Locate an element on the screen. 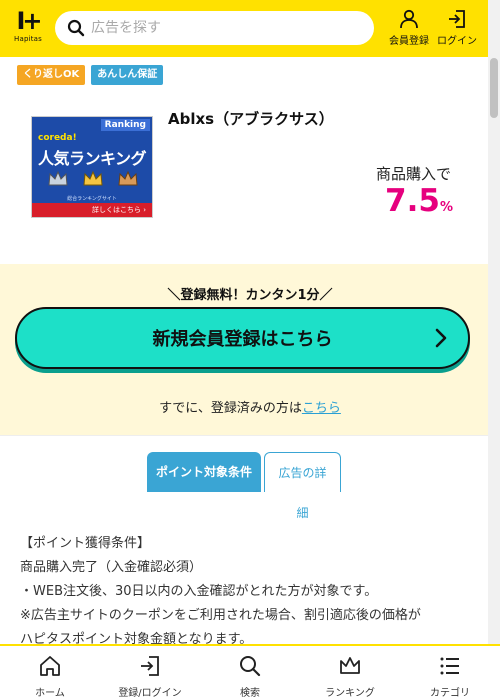 The height and width of the screenshot is (700, 500). nav-label: カテゴリ is located at coordinates (450, 693).